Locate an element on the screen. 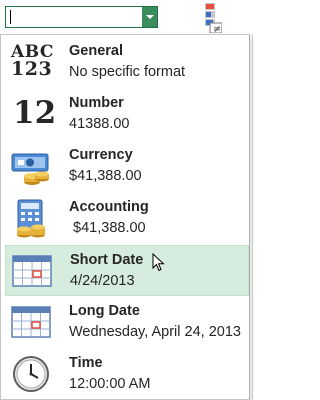 The image size is (320, 400). number-format-bar: ≠ is located at coordinates (129, 17).